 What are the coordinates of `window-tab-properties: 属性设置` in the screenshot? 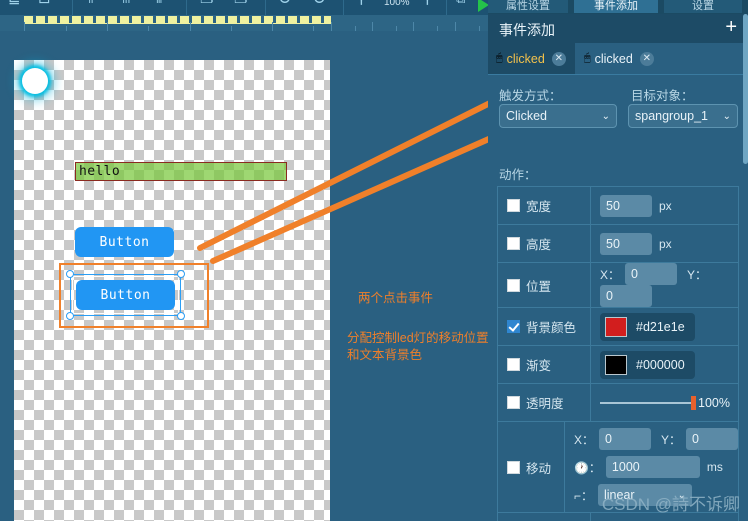 It's located at (528, 6).